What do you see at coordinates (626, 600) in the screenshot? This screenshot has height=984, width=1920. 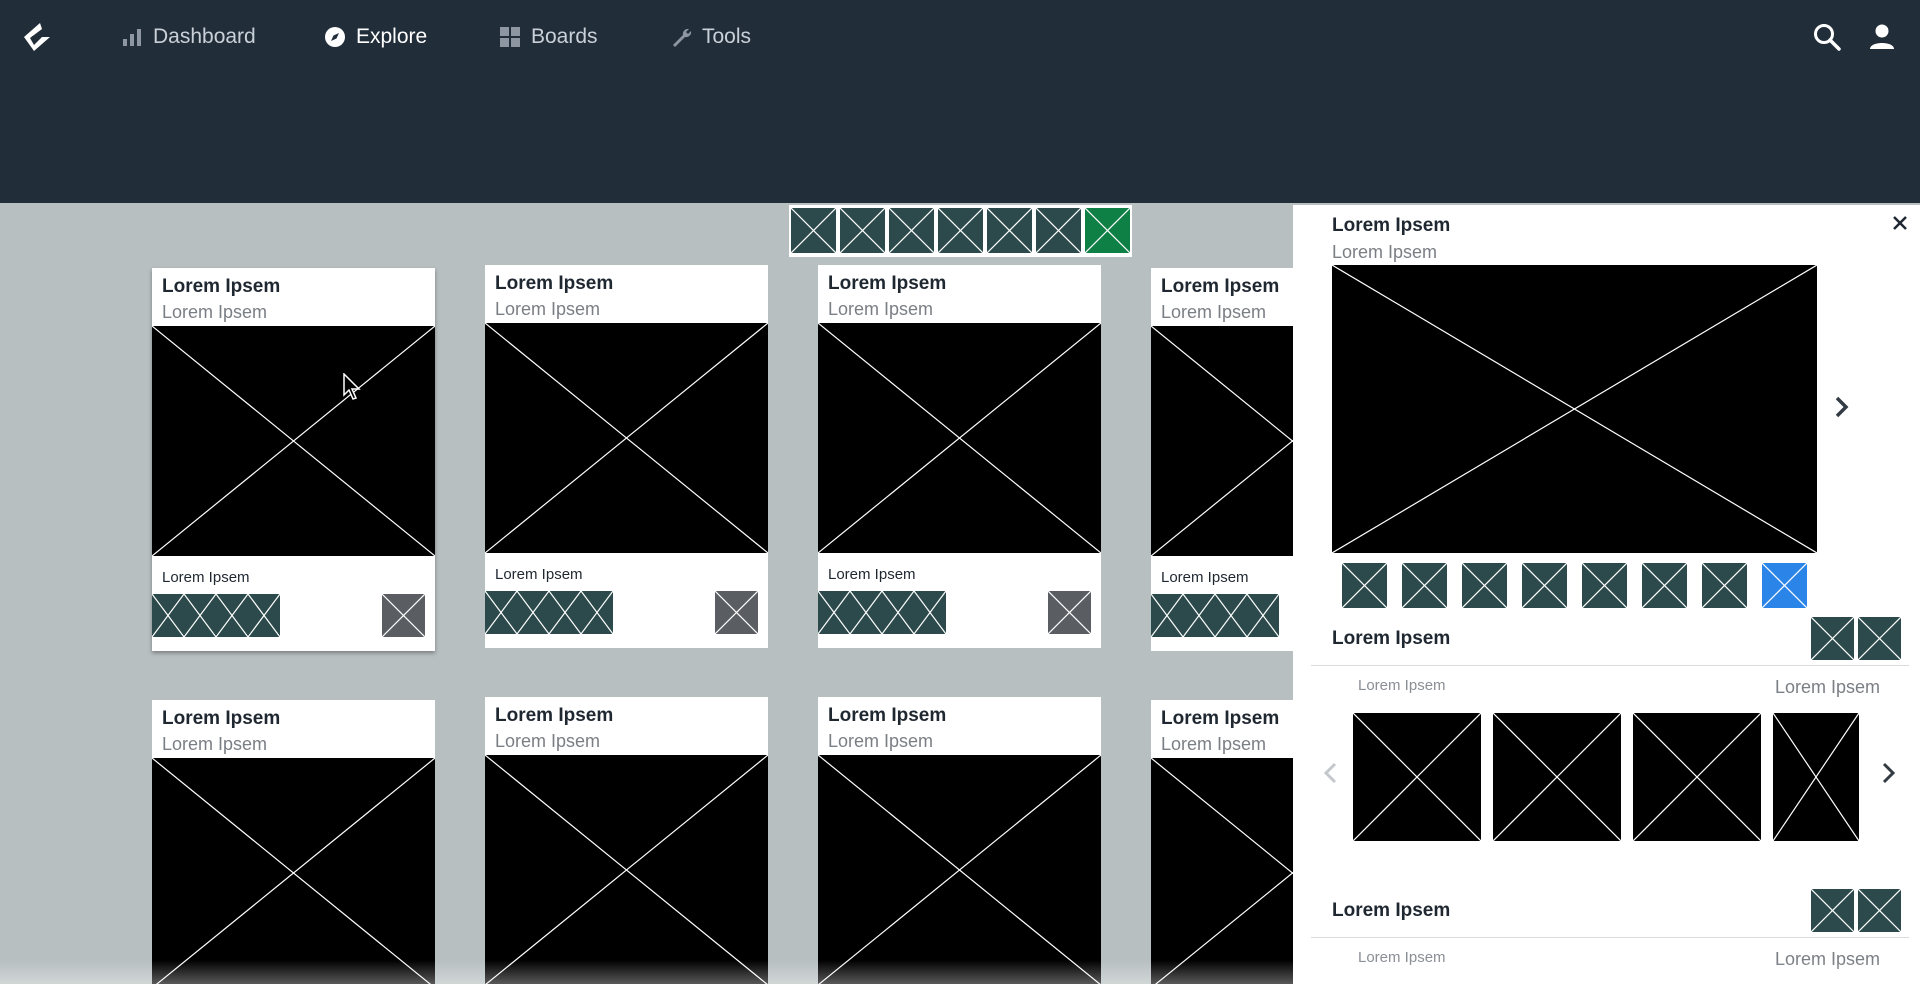 I see `card-footer: Lorem Ipsem` at bounding box center [626, 600].